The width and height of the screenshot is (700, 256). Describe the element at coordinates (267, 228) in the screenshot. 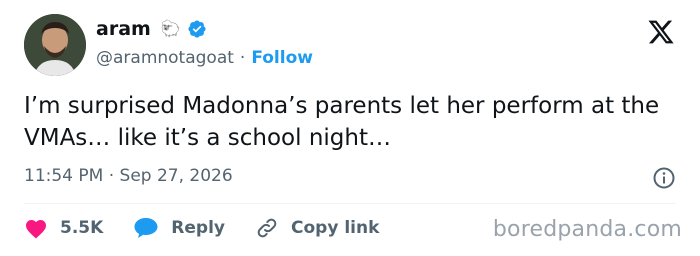

I see `link-icon` at that location.